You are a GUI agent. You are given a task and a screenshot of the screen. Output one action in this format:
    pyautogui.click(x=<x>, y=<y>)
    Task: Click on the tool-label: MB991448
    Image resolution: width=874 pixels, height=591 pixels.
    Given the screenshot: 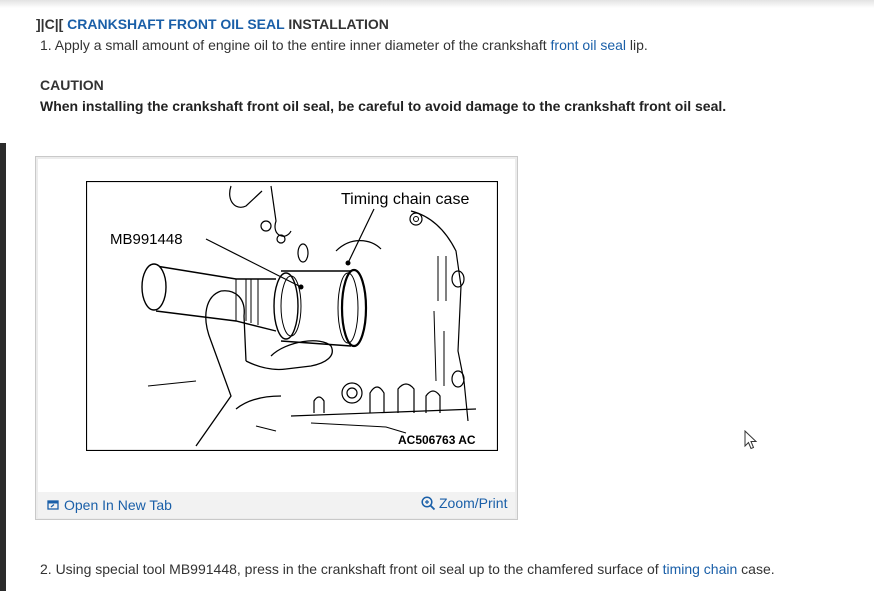 What is the action you would take?
    pyautogui.click(x=146, y=239)
    